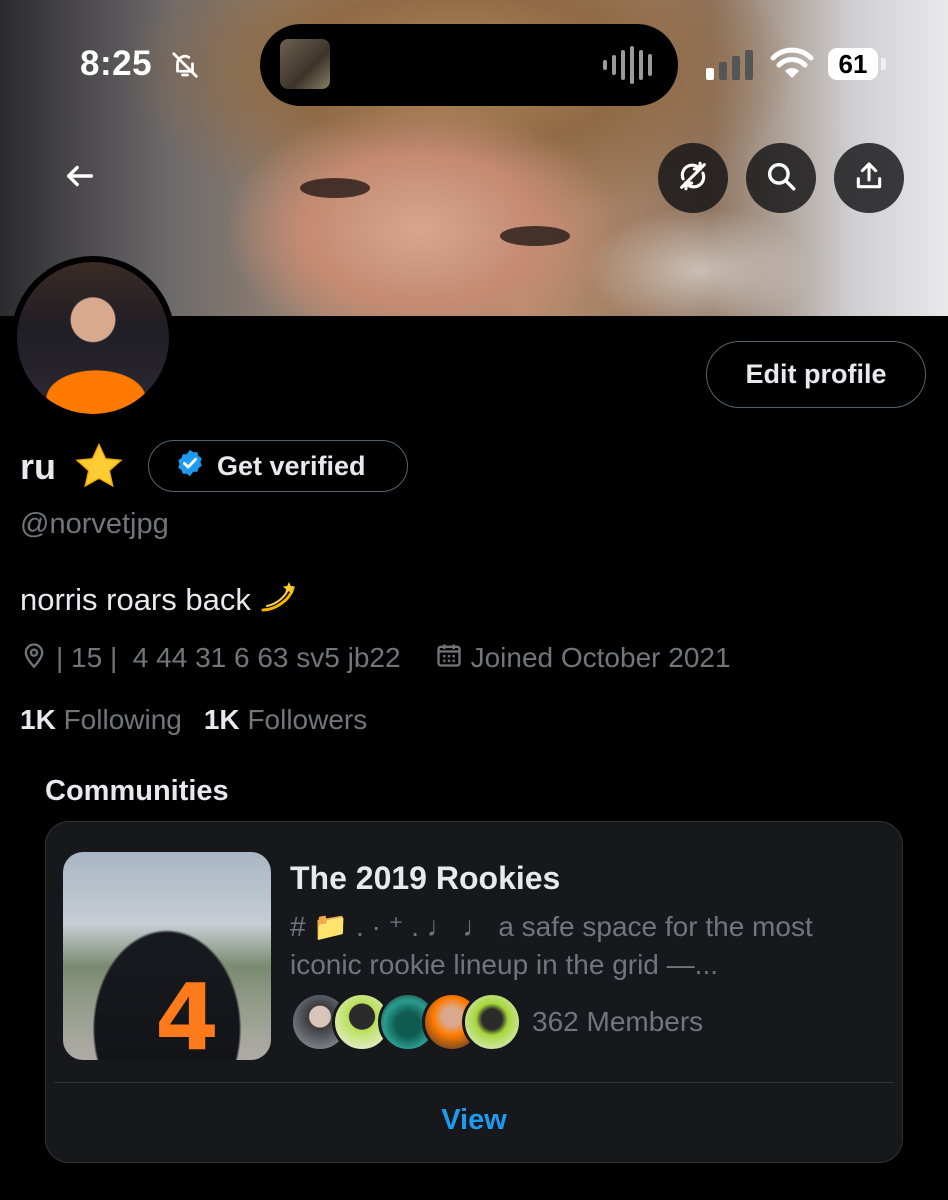 The image size is (948, 1200). I want to click on album-art, so click(305, 64).